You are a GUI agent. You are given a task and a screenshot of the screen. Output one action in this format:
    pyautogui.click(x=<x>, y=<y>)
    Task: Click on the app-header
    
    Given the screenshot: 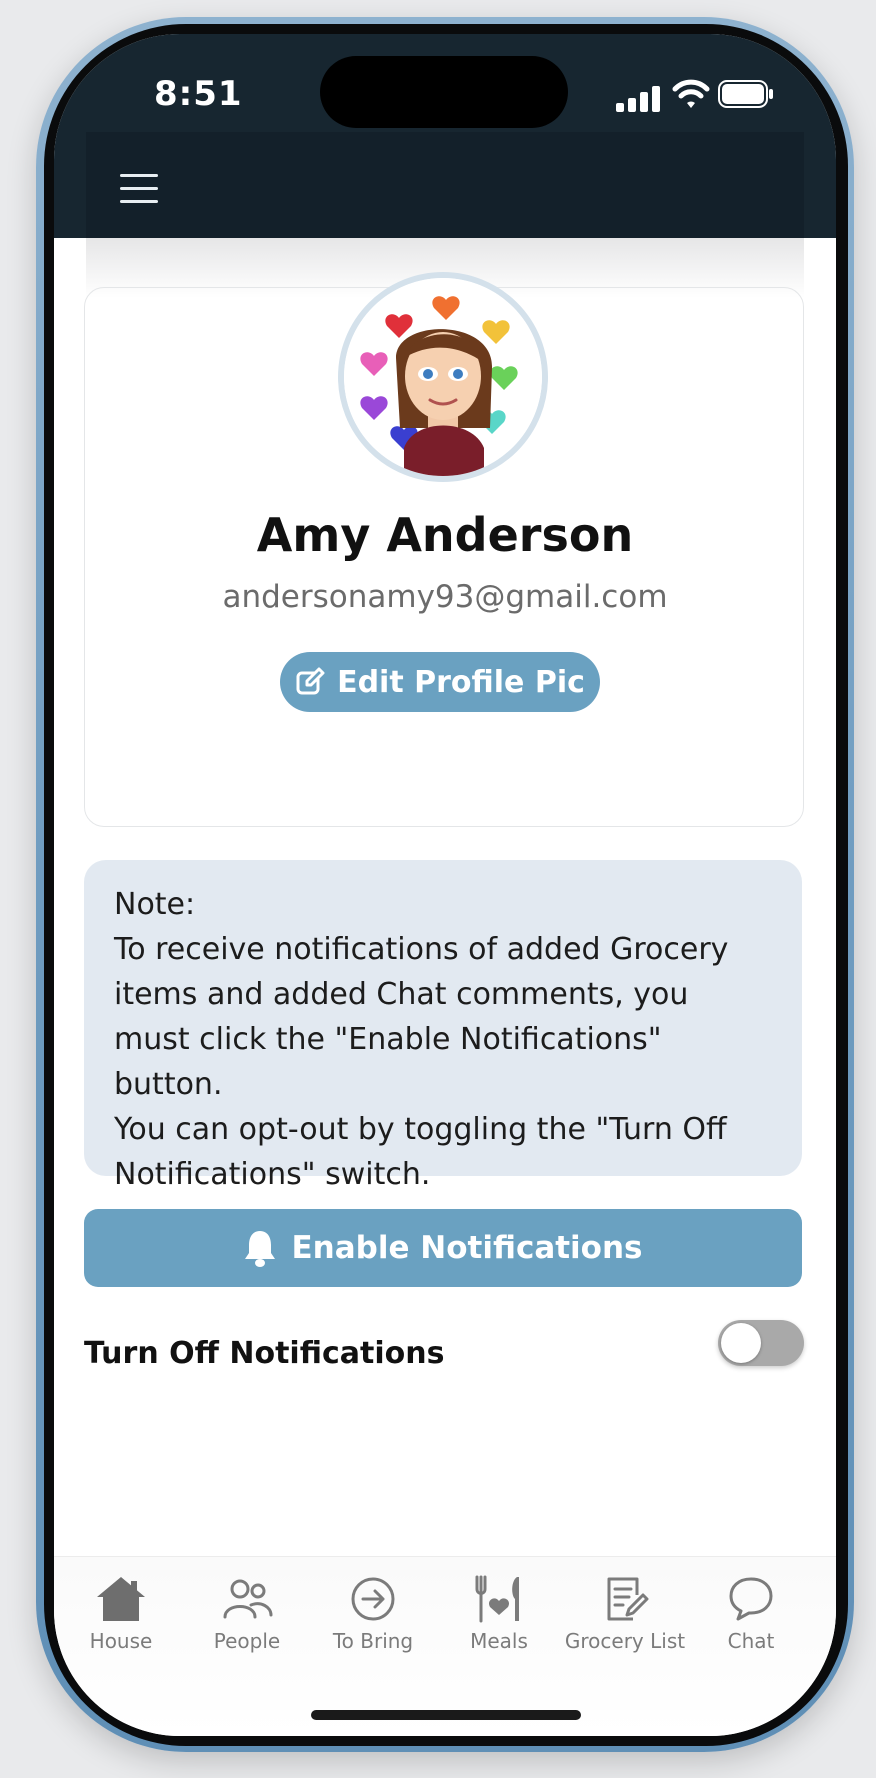 What is the action you would take?
    pyautogui.click(x=445, y=185)
    